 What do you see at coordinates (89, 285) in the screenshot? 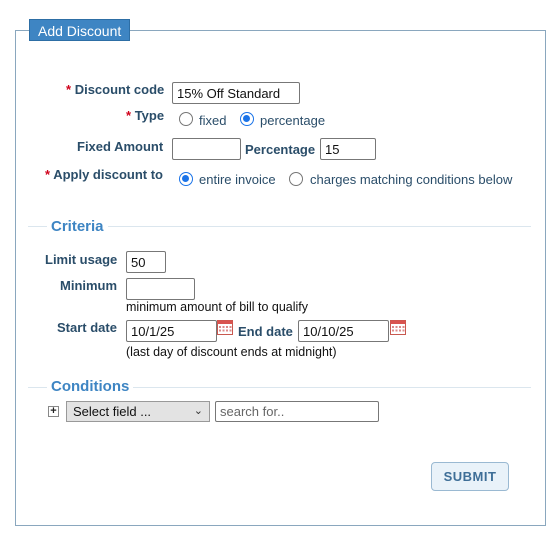
I see `minimum-label: Minimum` at bounding box center [89, 285].